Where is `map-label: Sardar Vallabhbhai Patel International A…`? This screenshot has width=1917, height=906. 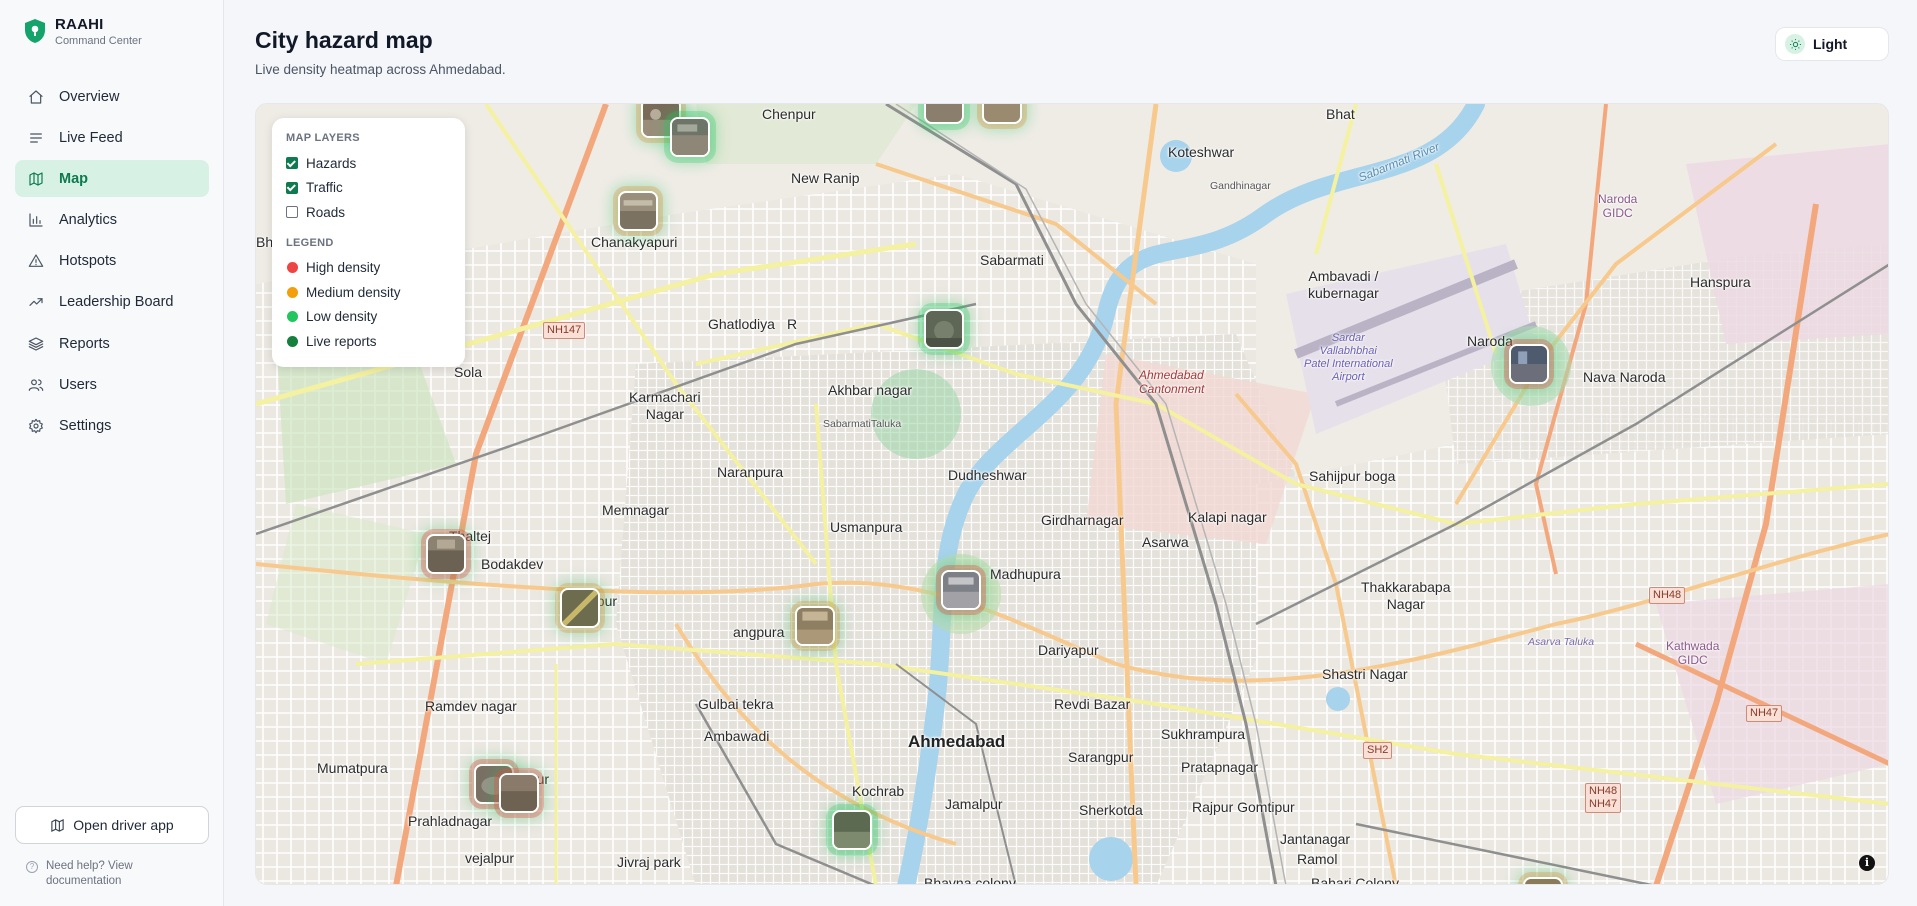 map-label: Sardar Vallabhbhai Patel International A… is located at coordinates (1348, 357).